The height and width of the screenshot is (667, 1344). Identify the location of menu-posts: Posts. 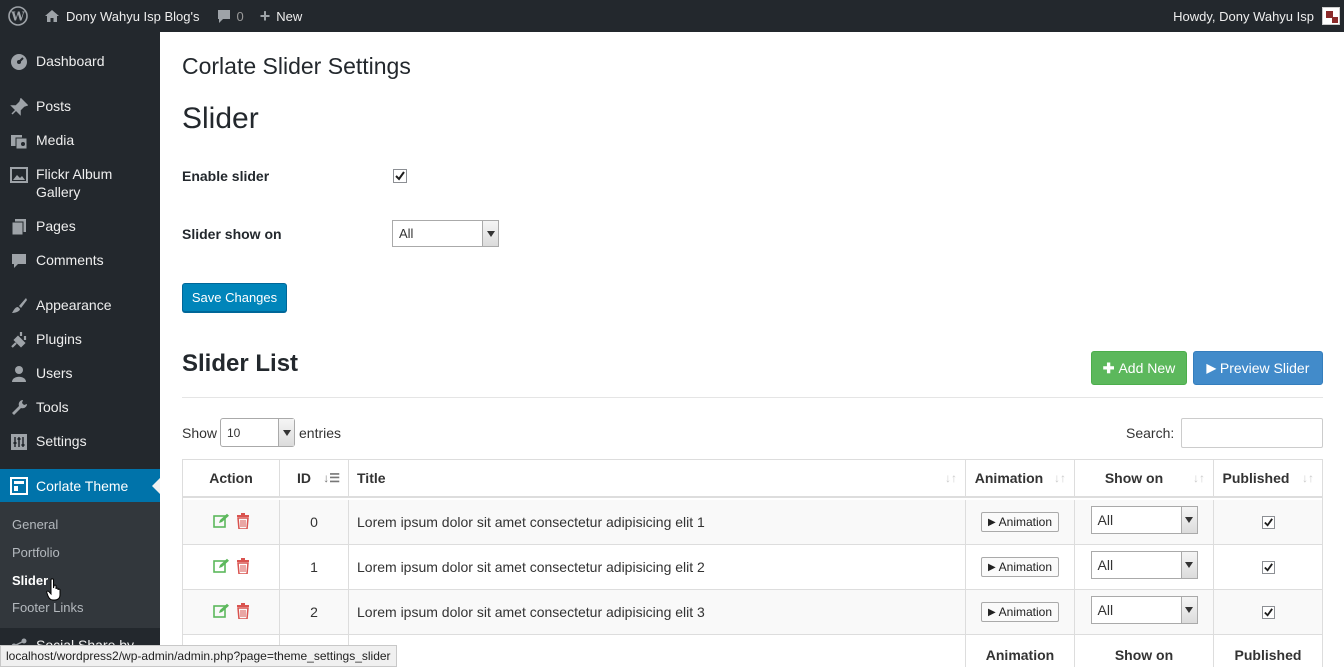
(80, 107).